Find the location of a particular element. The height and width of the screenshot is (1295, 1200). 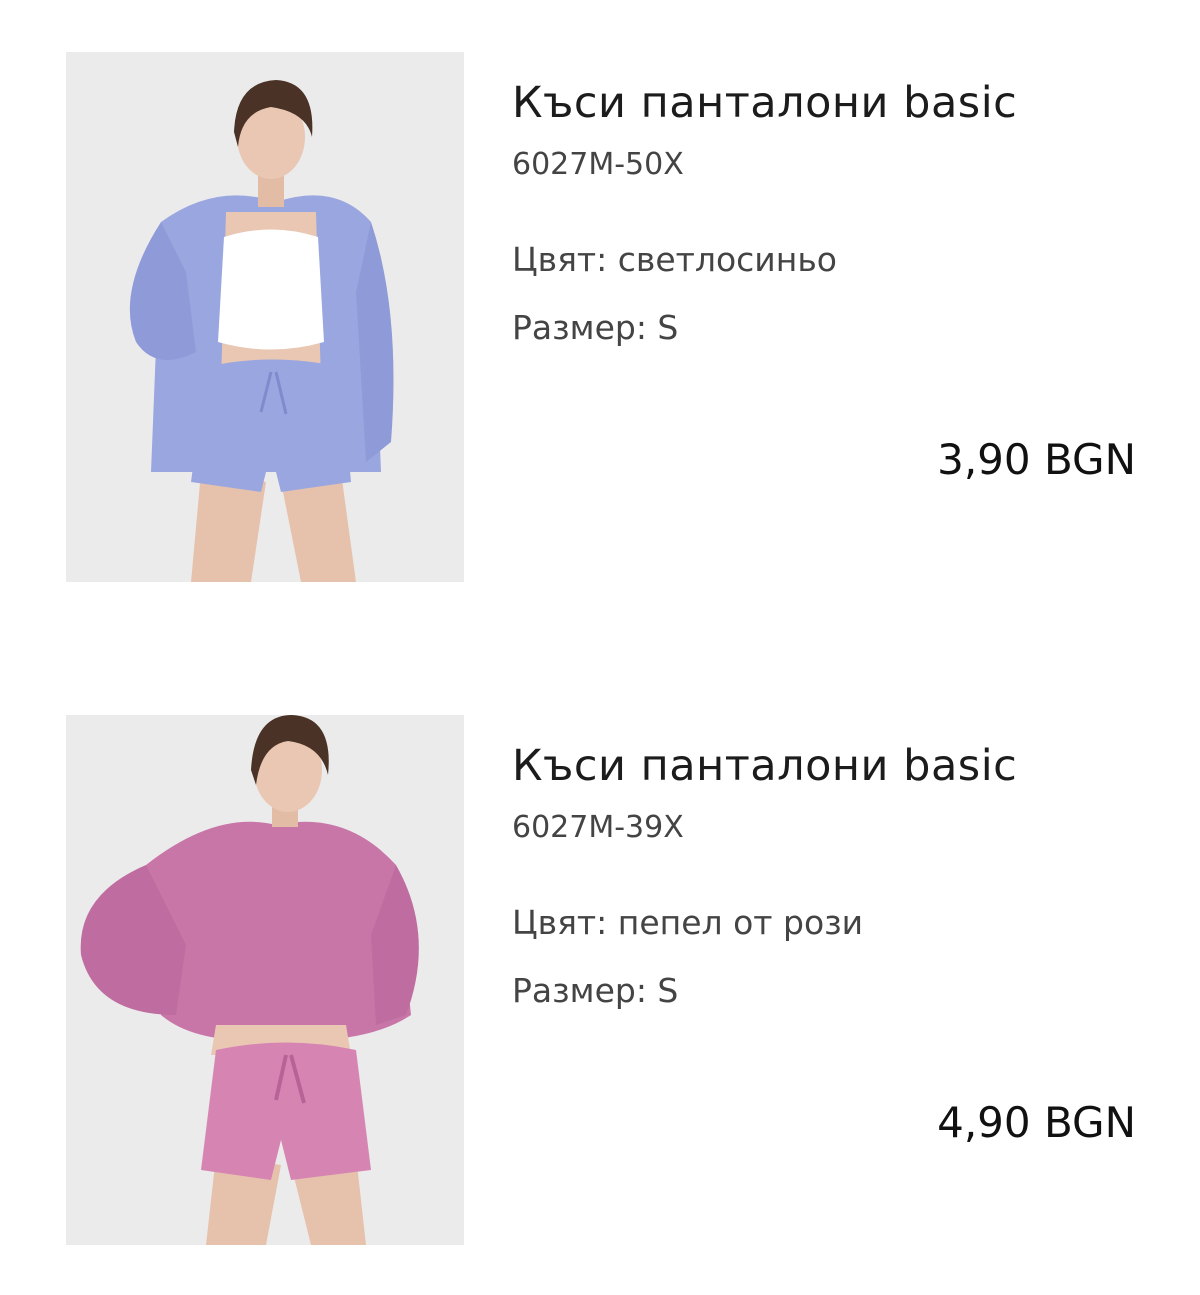

product-color: Цвят: светлосиньо is located at coordinates (674, 259).